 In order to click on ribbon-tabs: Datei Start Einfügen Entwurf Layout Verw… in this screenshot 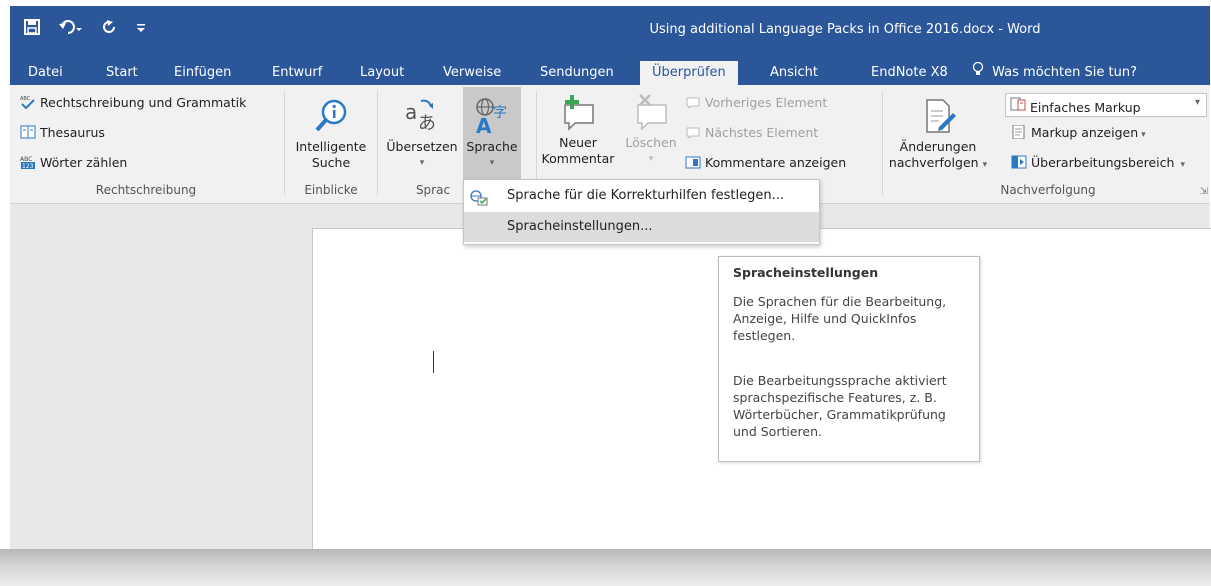, I will do `click(610, 71)`.